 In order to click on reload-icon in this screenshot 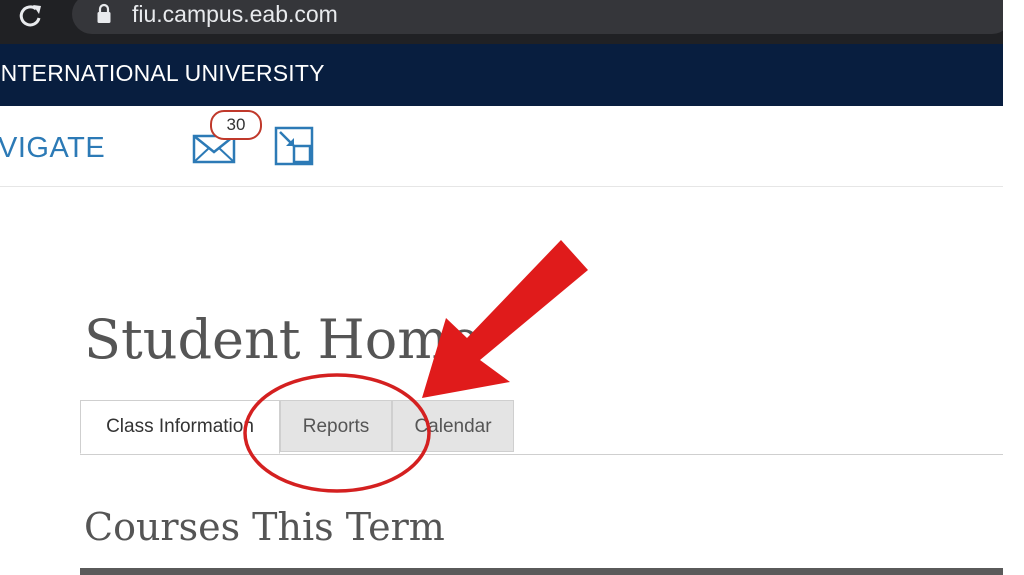, I will do `click(31, 16)`.